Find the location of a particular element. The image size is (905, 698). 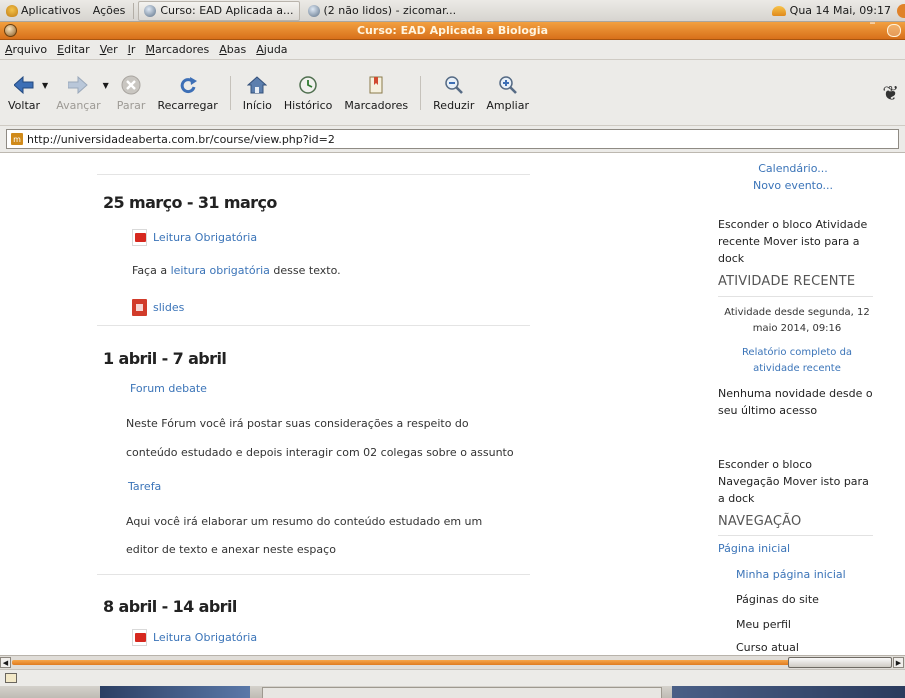

menu-bookmarks: Marcadores is located at coordinates (177, 49).